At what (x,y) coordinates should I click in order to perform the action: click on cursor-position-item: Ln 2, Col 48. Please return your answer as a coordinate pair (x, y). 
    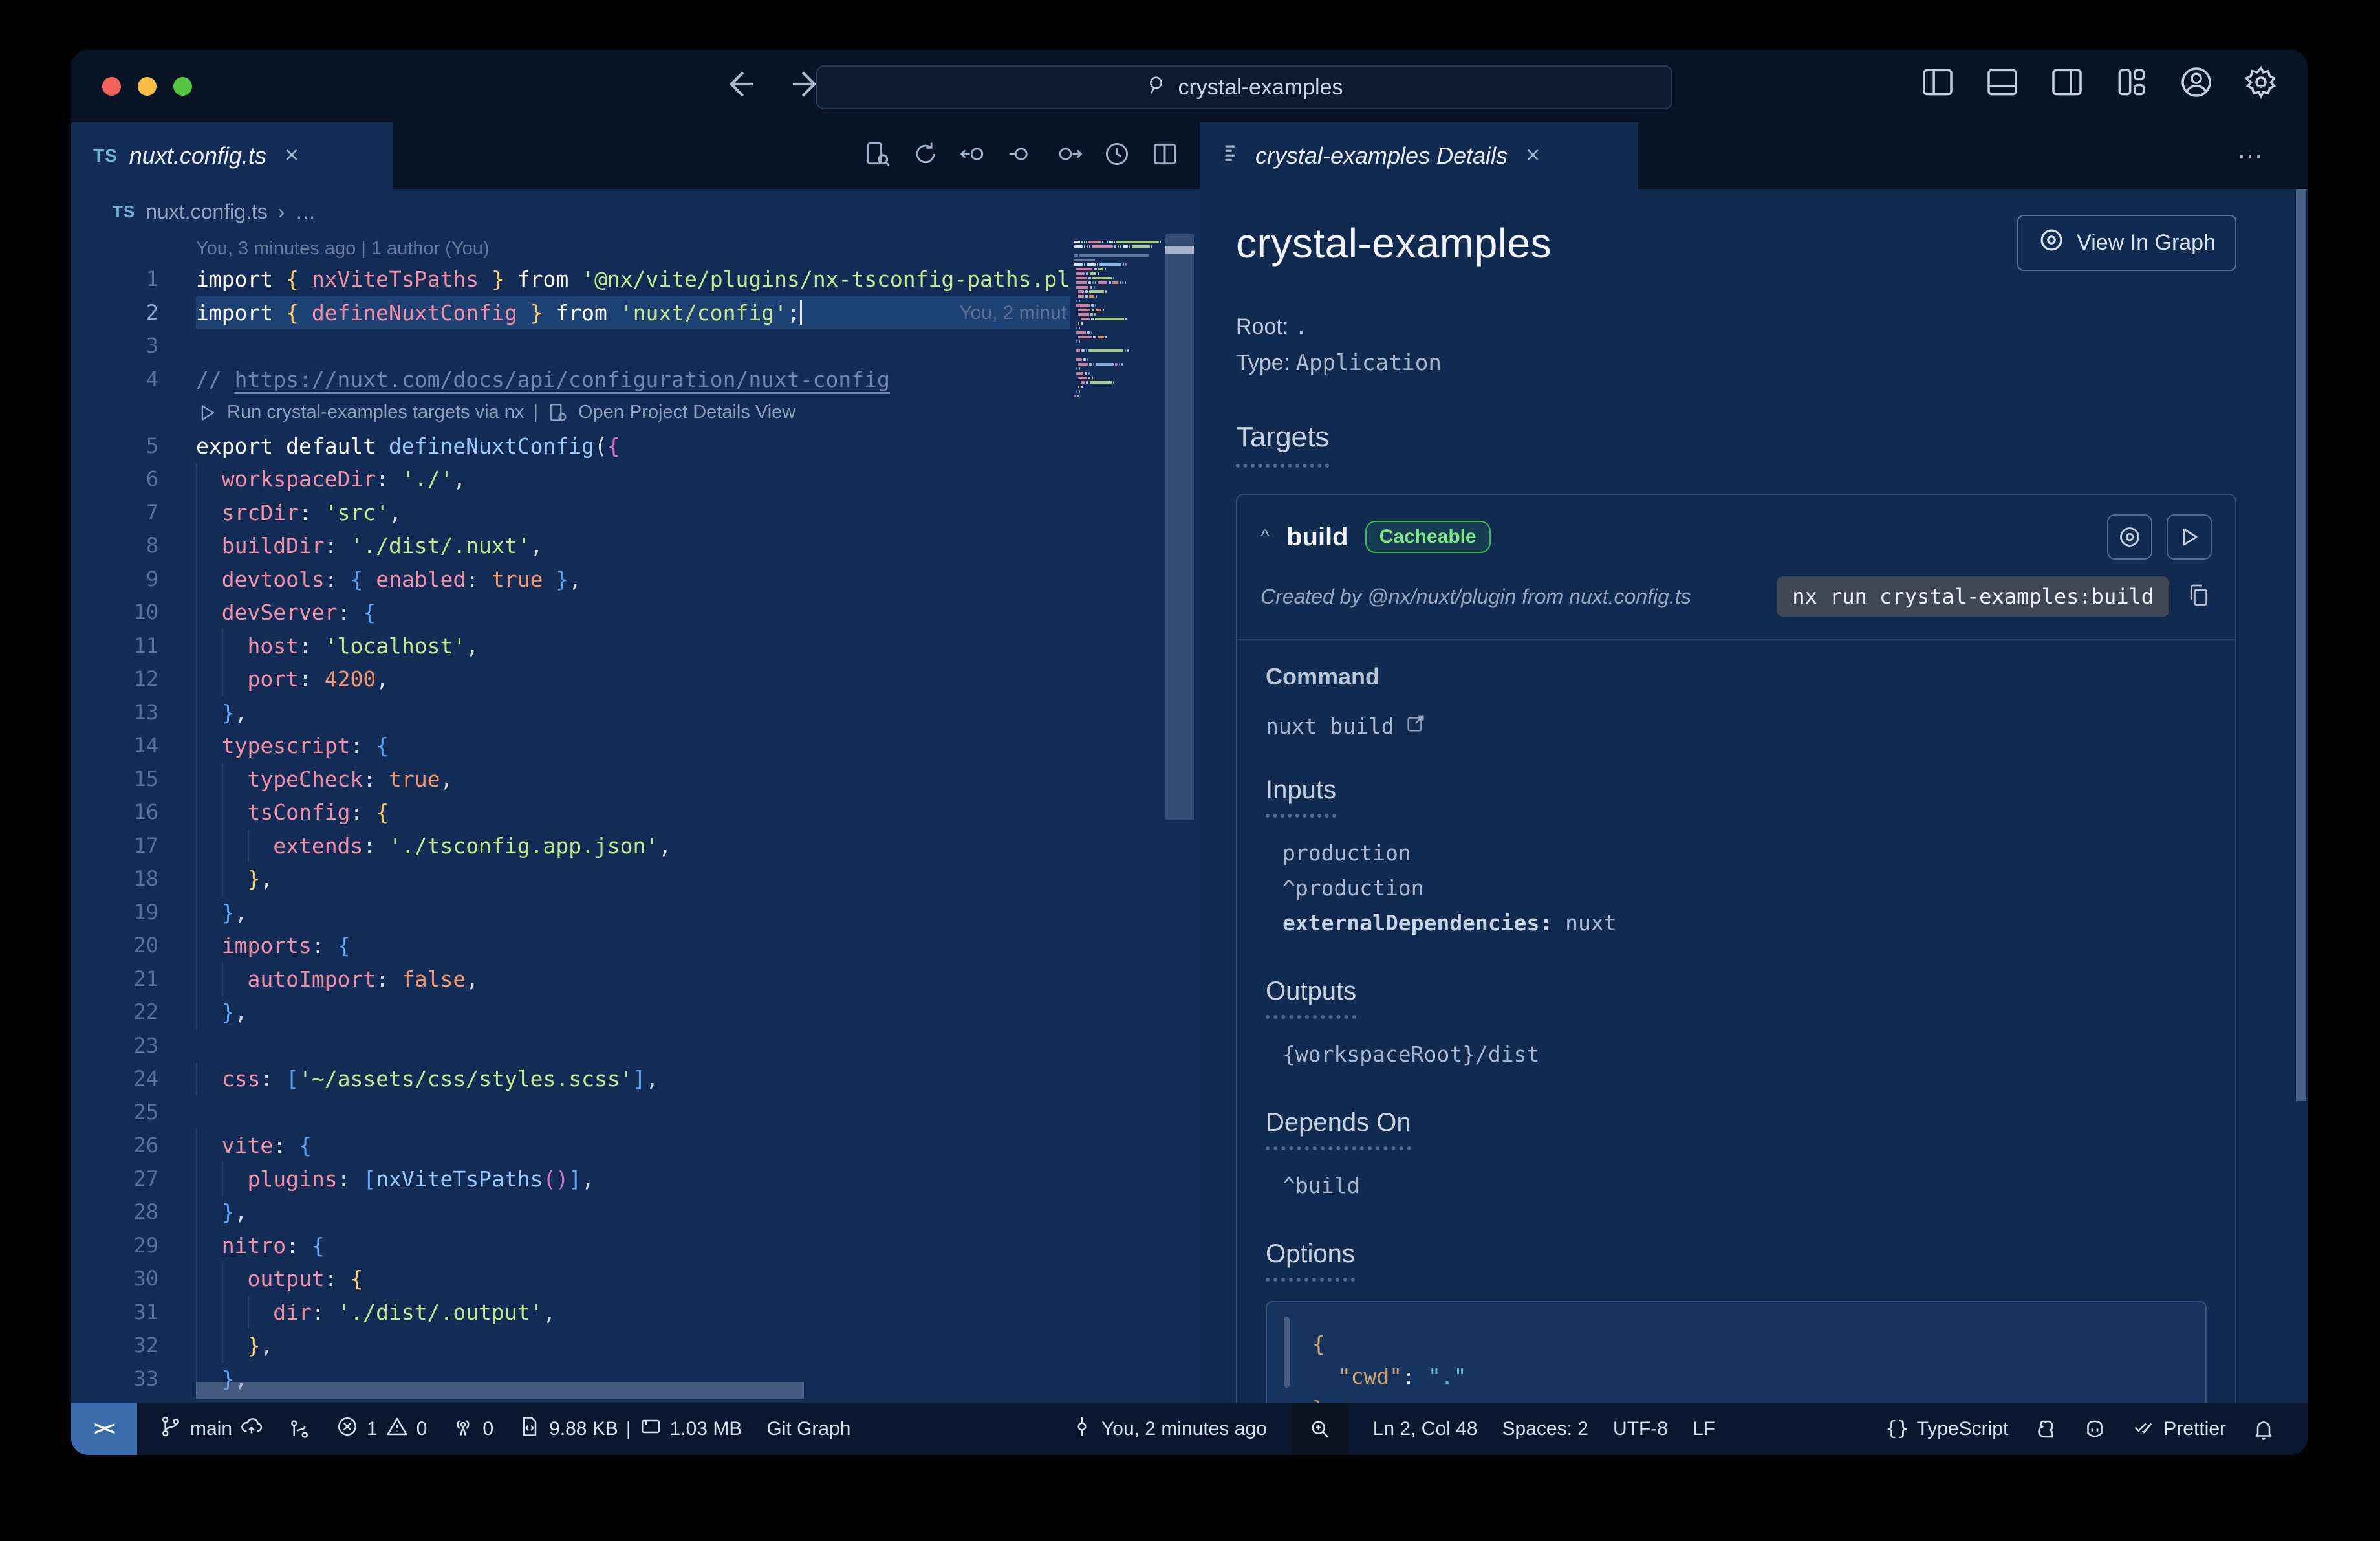
    Looking at the image, I should click on (1425, 1429).